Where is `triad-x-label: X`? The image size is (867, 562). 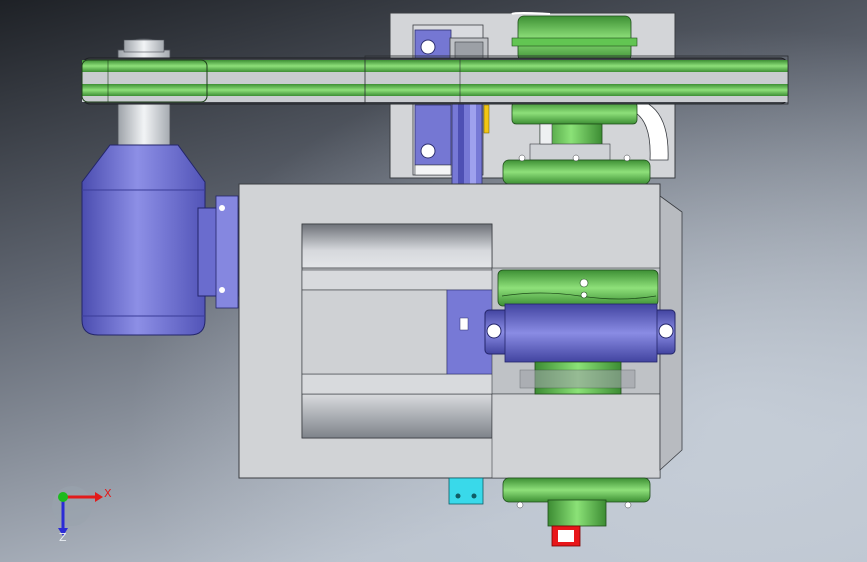
triad-x-label: X is located at coordinates (108, 493).